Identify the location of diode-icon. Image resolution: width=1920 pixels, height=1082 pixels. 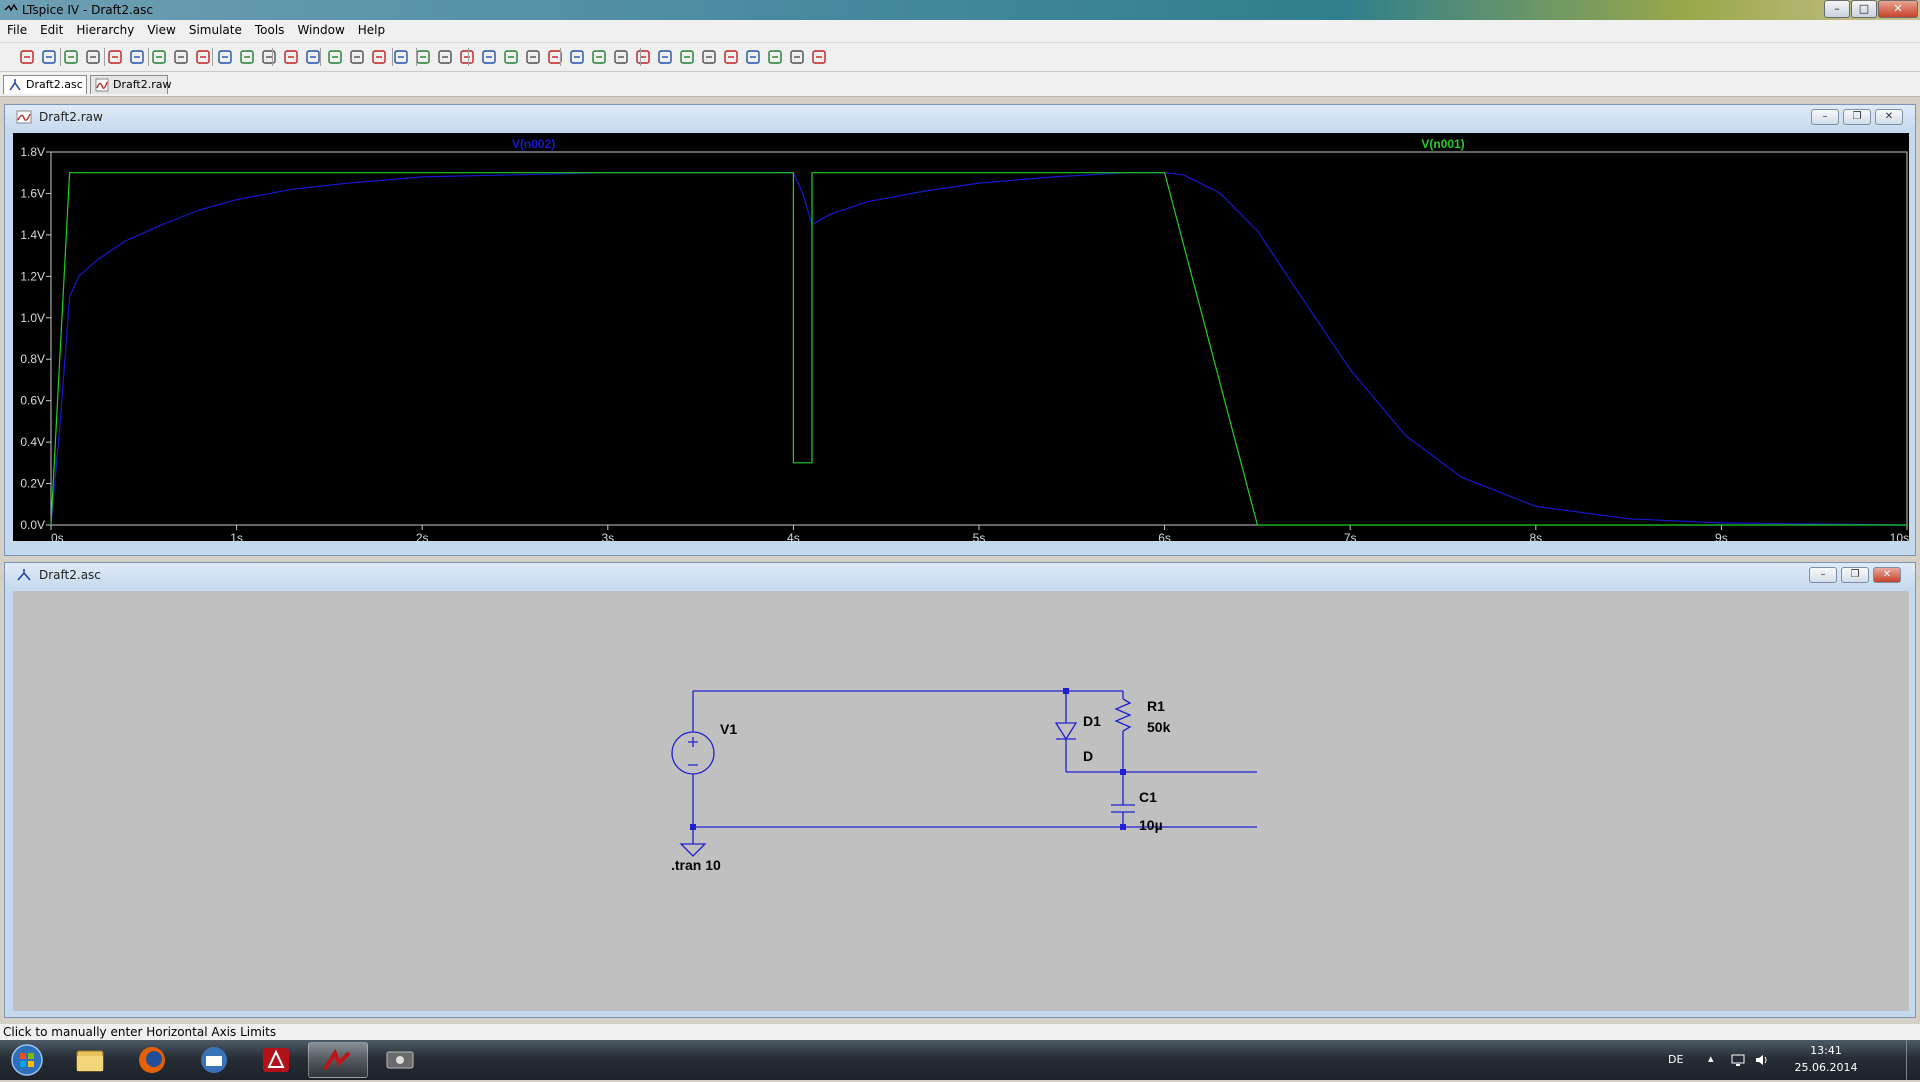
(621, 57).